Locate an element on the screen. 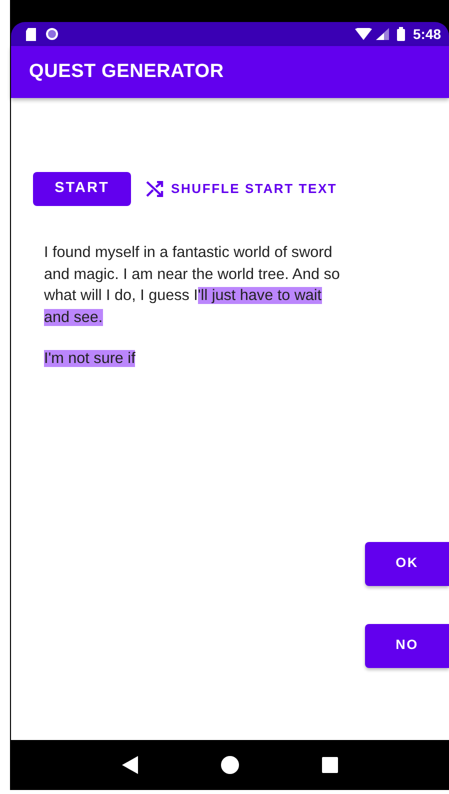 The height and width of the screenshot is (794, 449). home-icon is located at coordinates (229, 765).